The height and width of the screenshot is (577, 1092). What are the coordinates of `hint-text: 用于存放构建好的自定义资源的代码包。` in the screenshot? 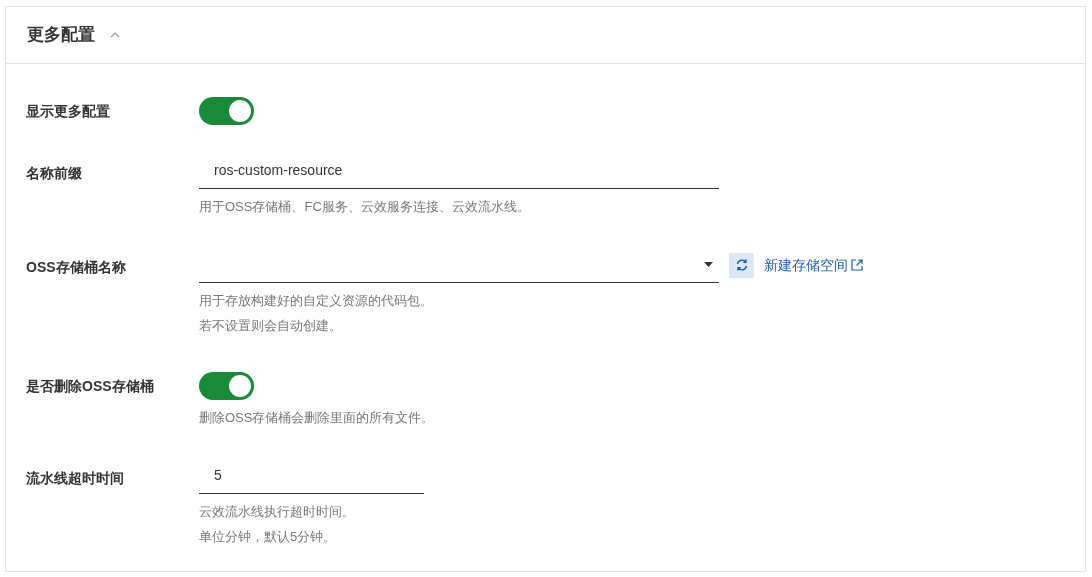 It's located at (316, 301).